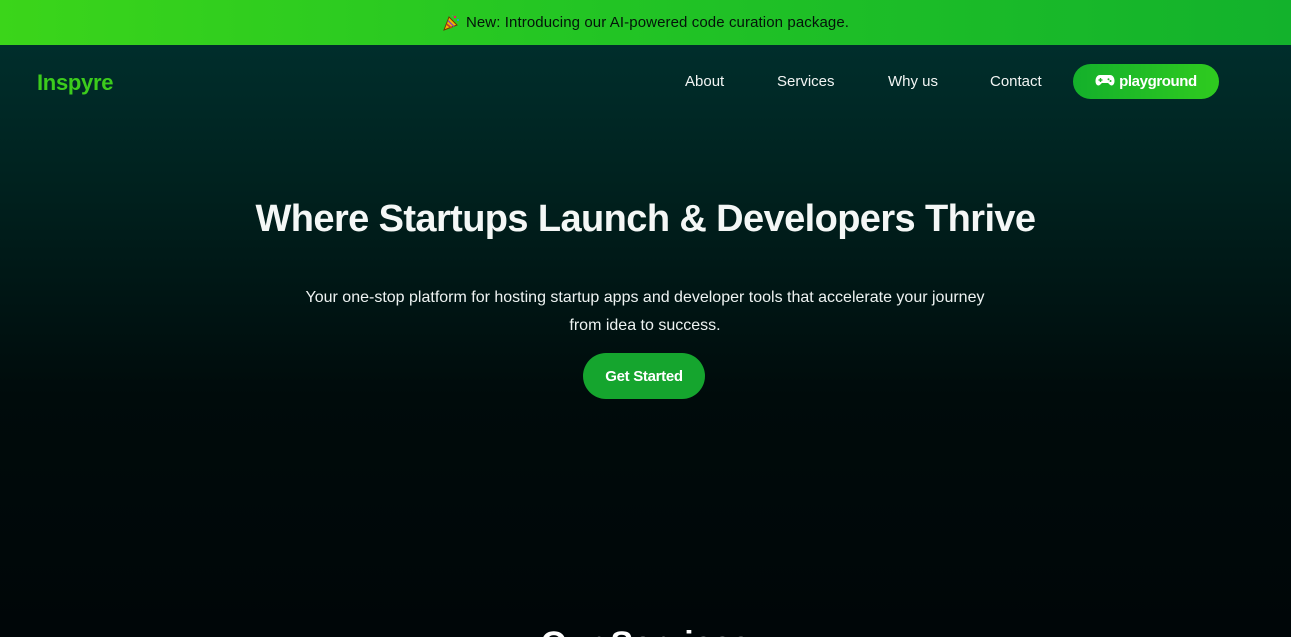 Image resolution: width=1291 pixels, height=637 pixels. I want to click on nav-link-contact: Contact, so click(1016, 81).